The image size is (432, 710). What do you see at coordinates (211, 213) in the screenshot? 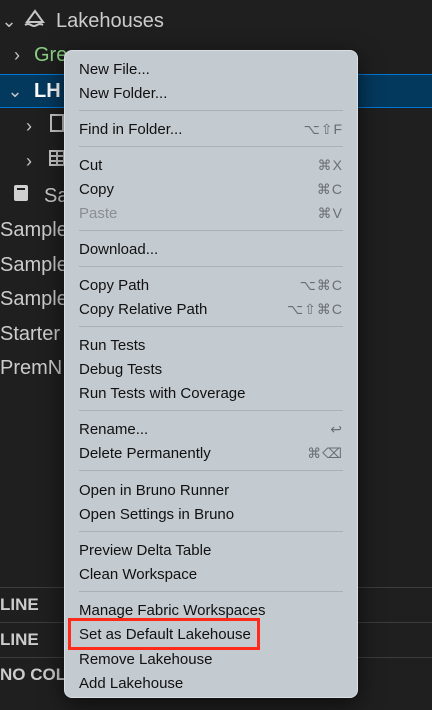
I see `menu-item-paste: Paste ⌘V` at bounding box center [211, 213].